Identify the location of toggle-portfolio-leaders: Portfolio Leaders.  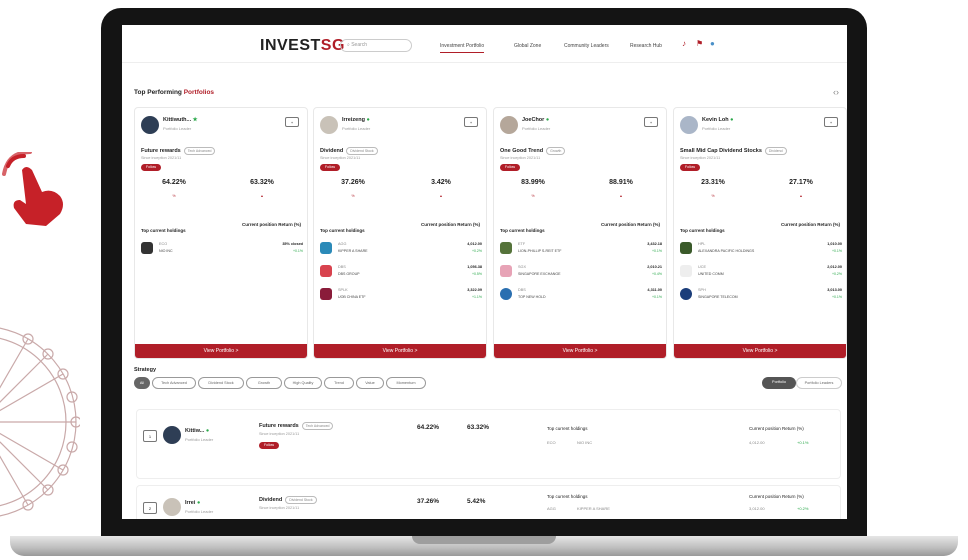
(819, 383).